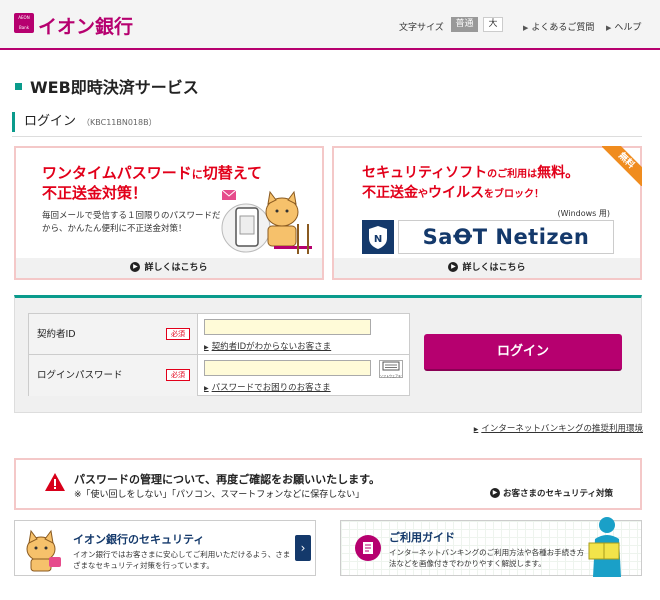 This screenshot has height=600, width=660. What do you see at coordinates (464, 24) in the screenshot?
I see `font-size-standard-button: 普通` at bounding box center [464, 24].